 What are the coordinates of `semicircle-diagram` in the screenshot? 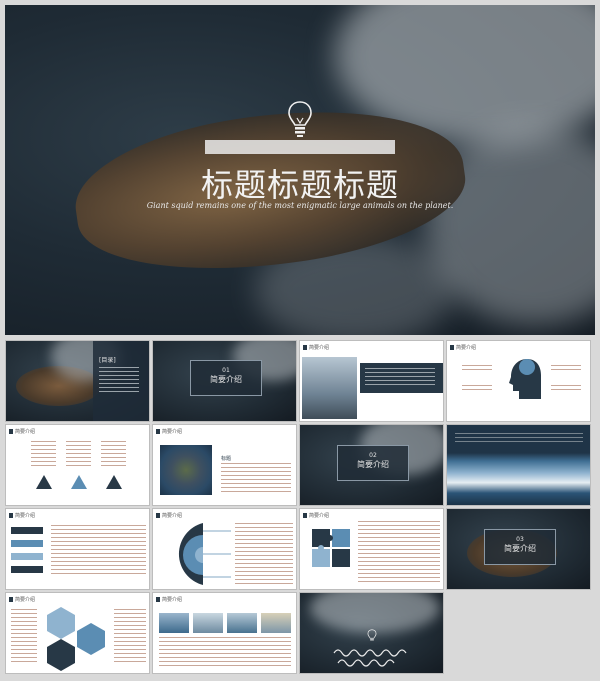 It's located at (204, 554).